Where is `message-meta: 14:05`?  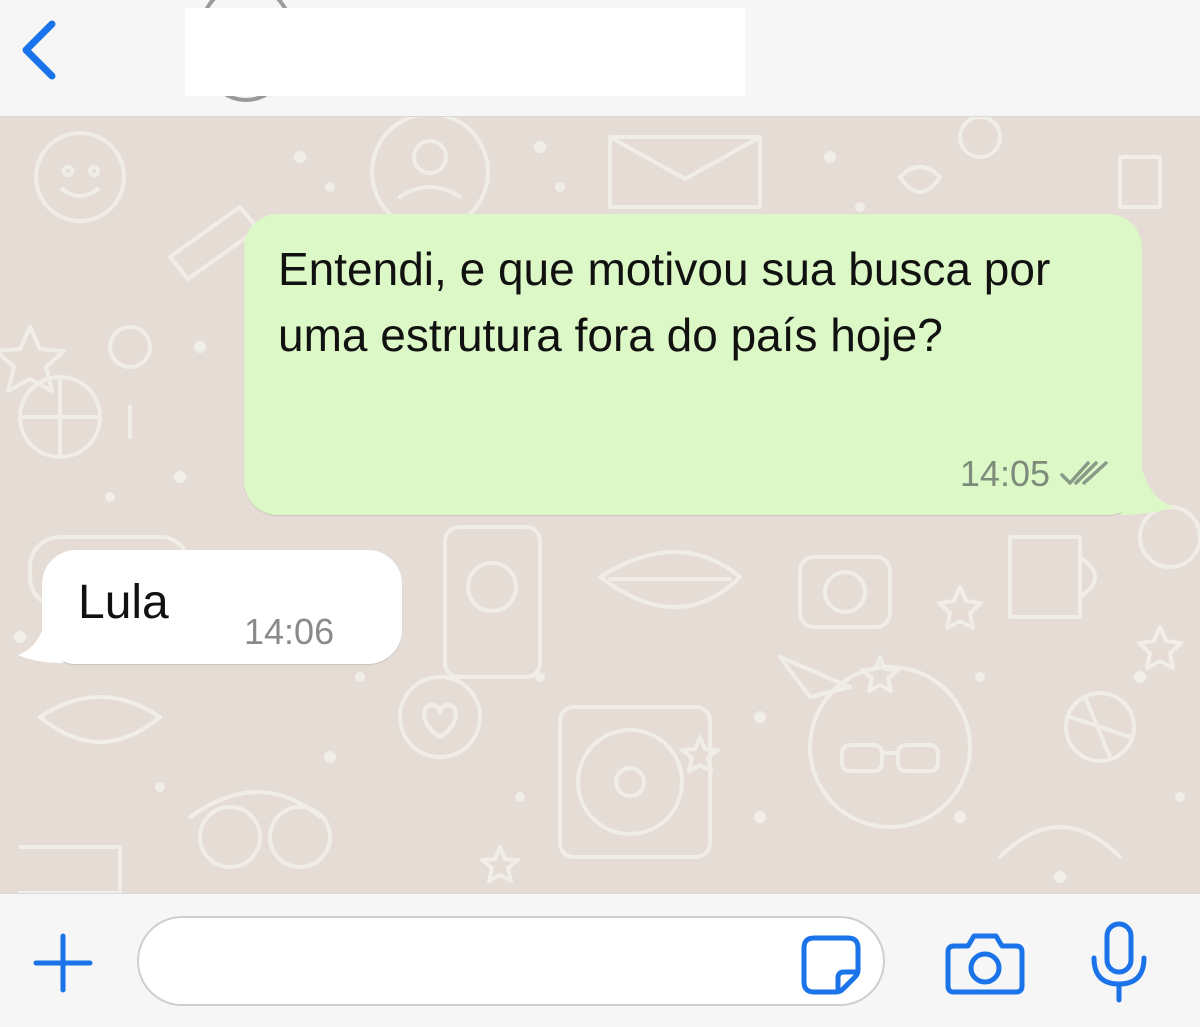
message-meta: 14:05 is located at coordinates (1036, 474).